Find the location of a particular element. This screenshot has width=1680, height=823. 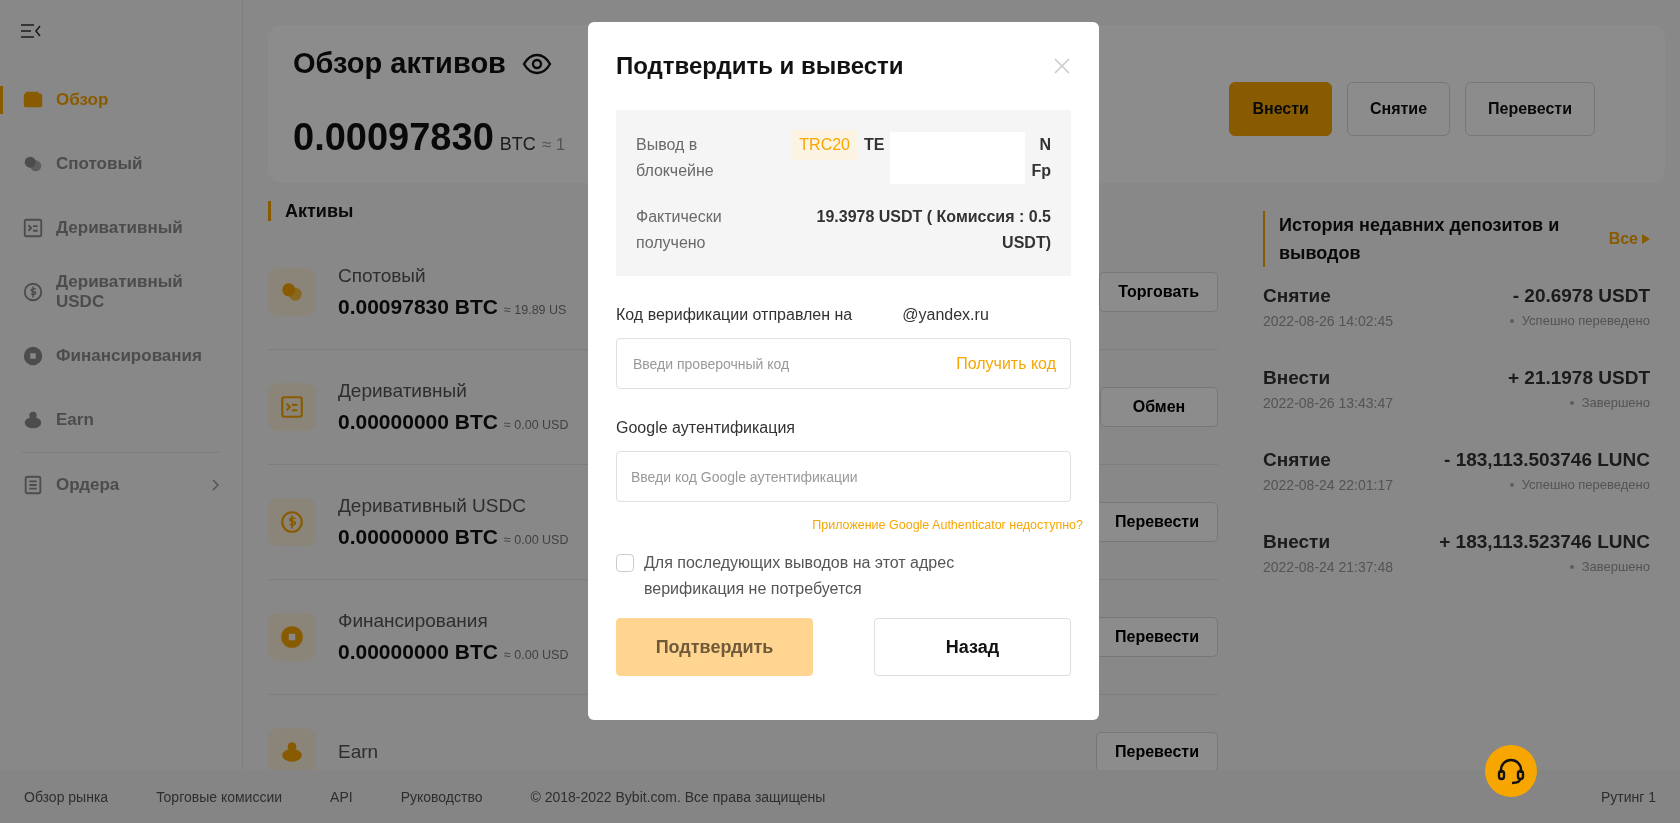

google-auth-label: Google аутентификация is located at coordinates (706, 428).